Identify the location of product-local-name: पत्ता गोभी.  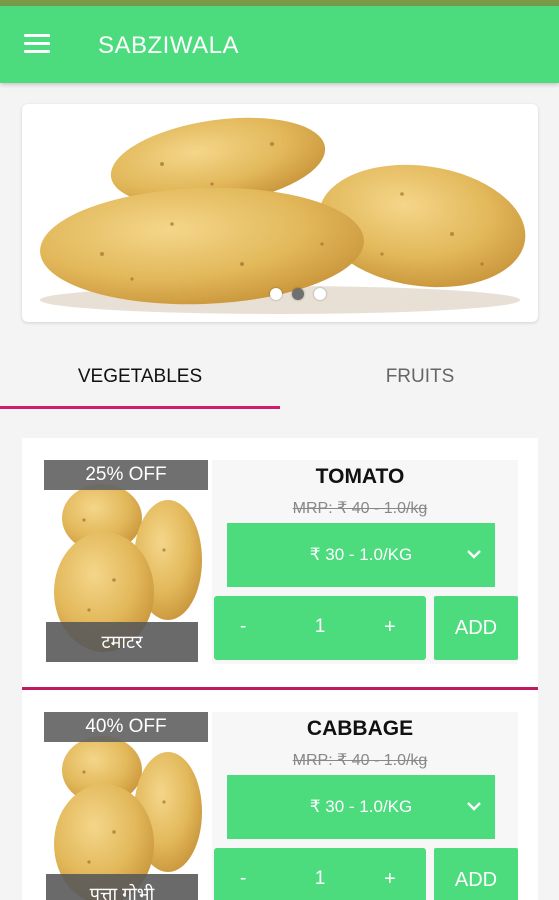
(122, 887).